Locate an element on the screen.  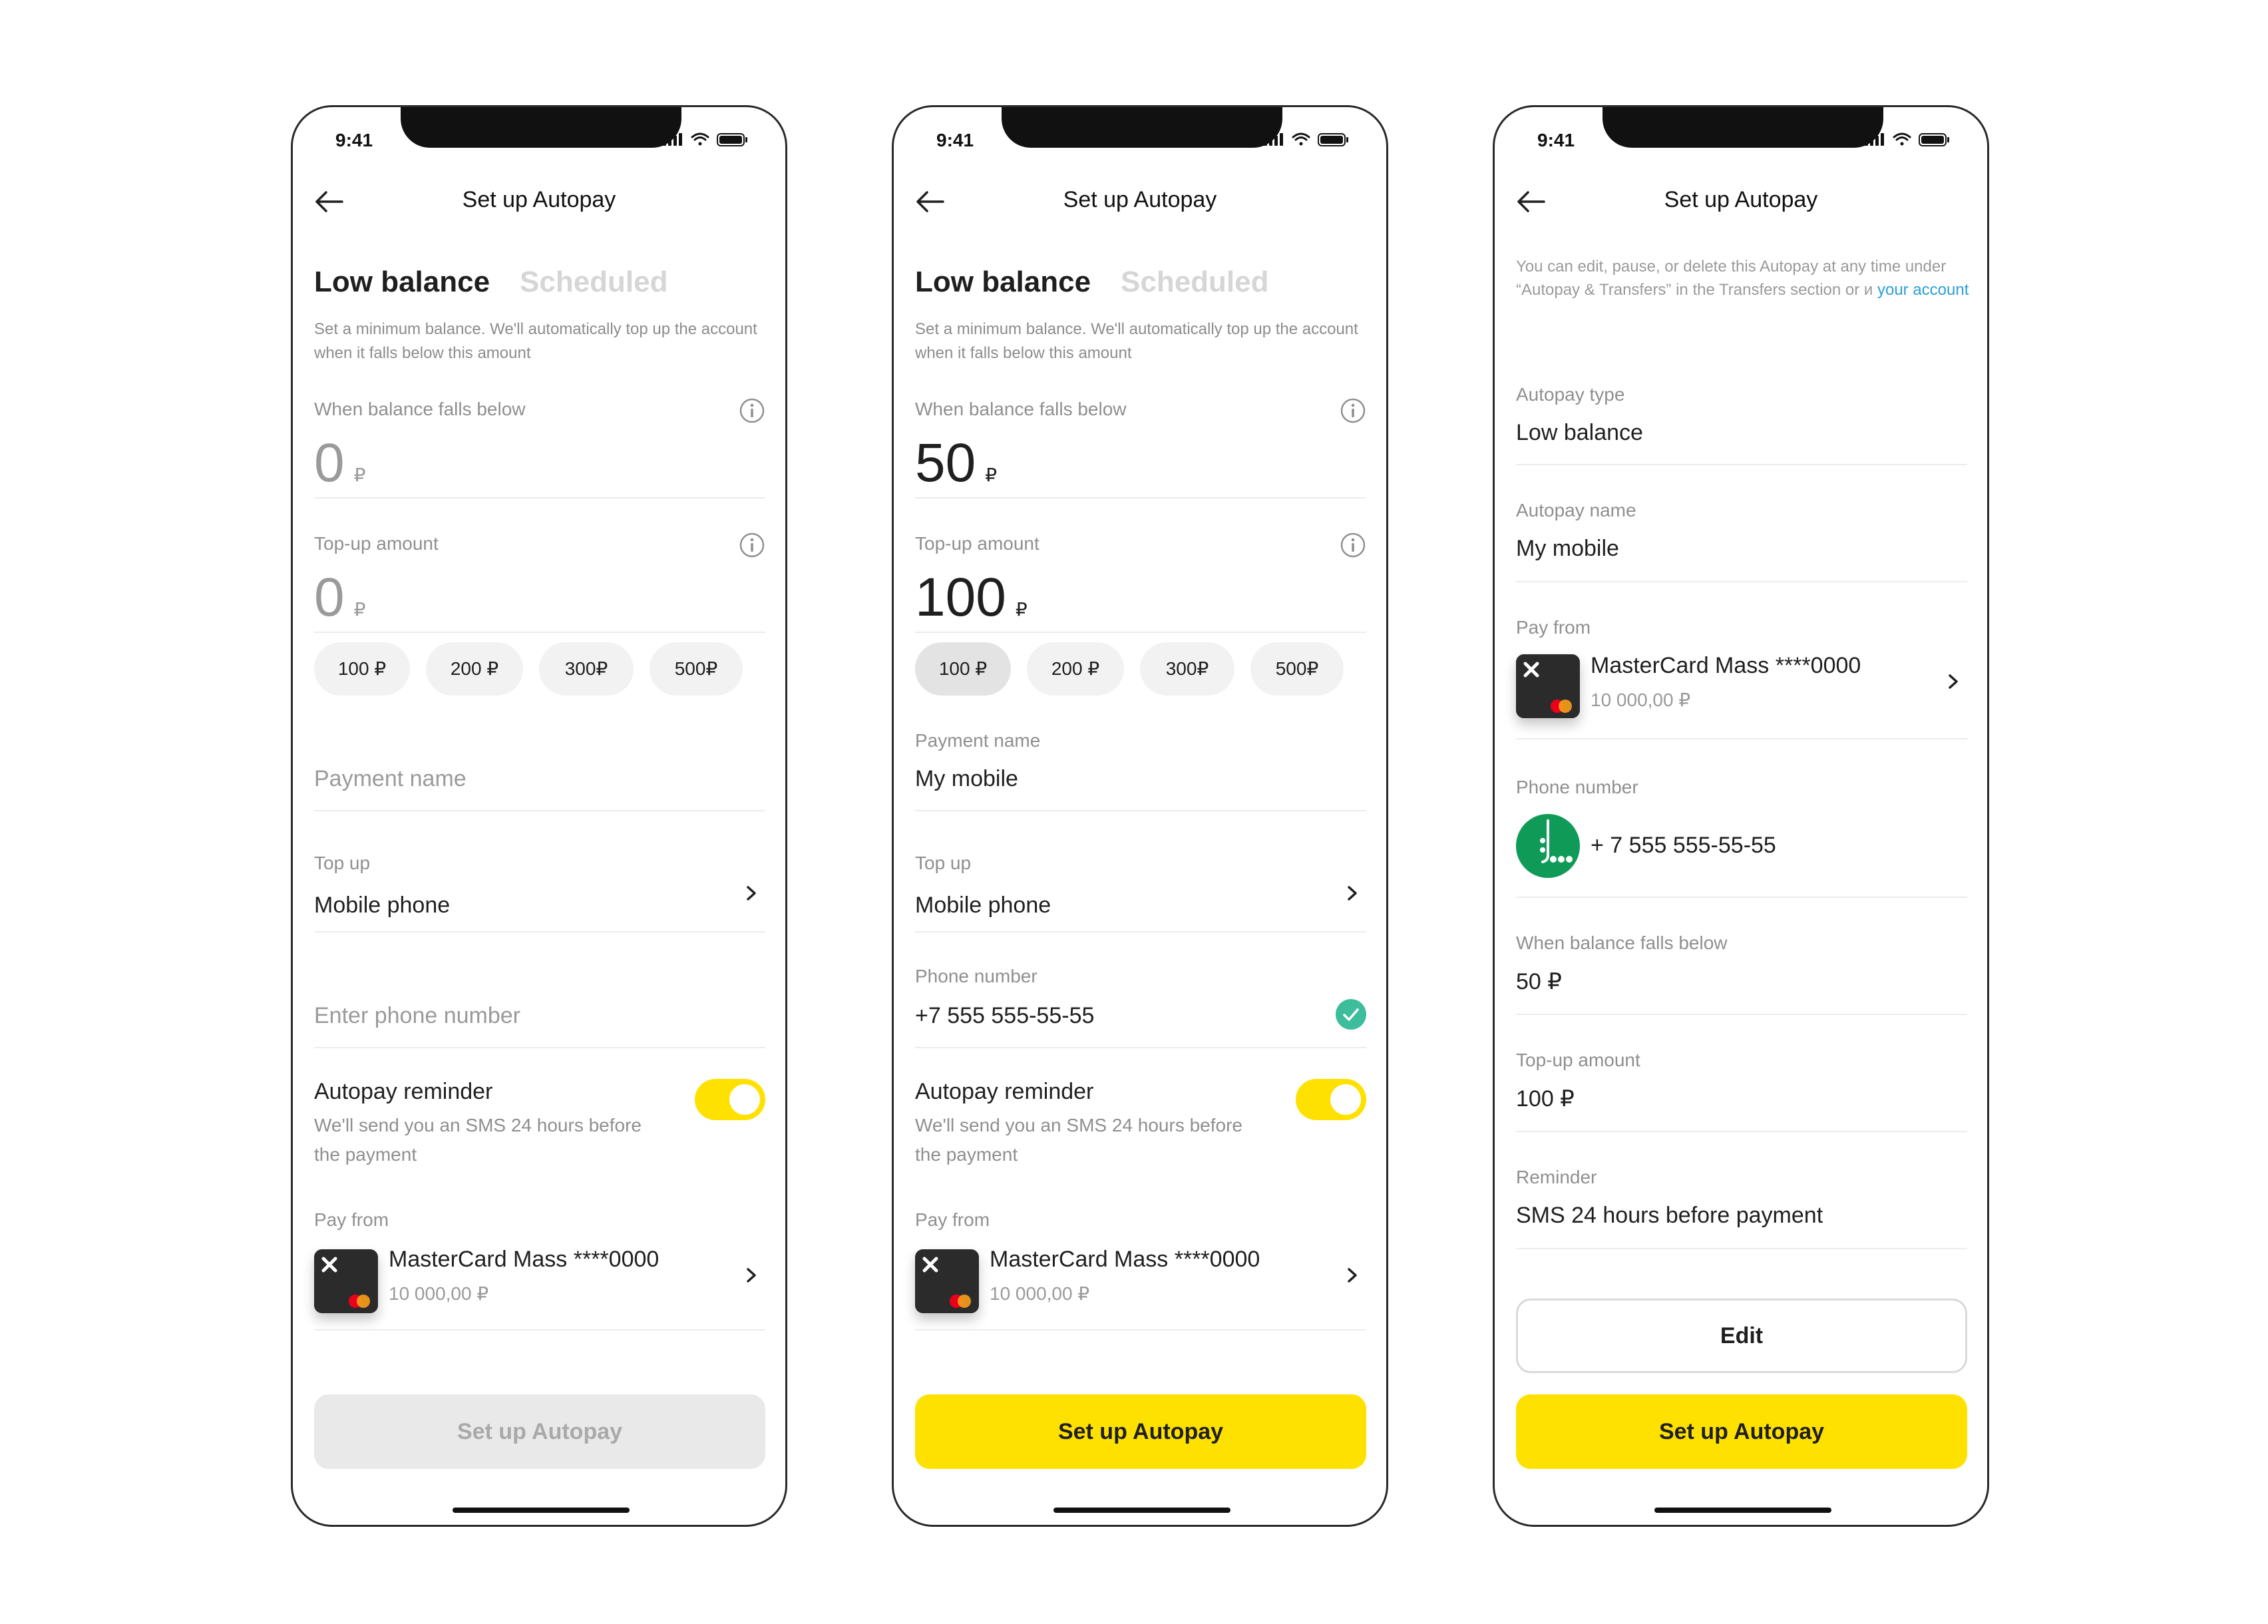
topup-amount-input: 0 ₽ is located at coordinates (339, 598).